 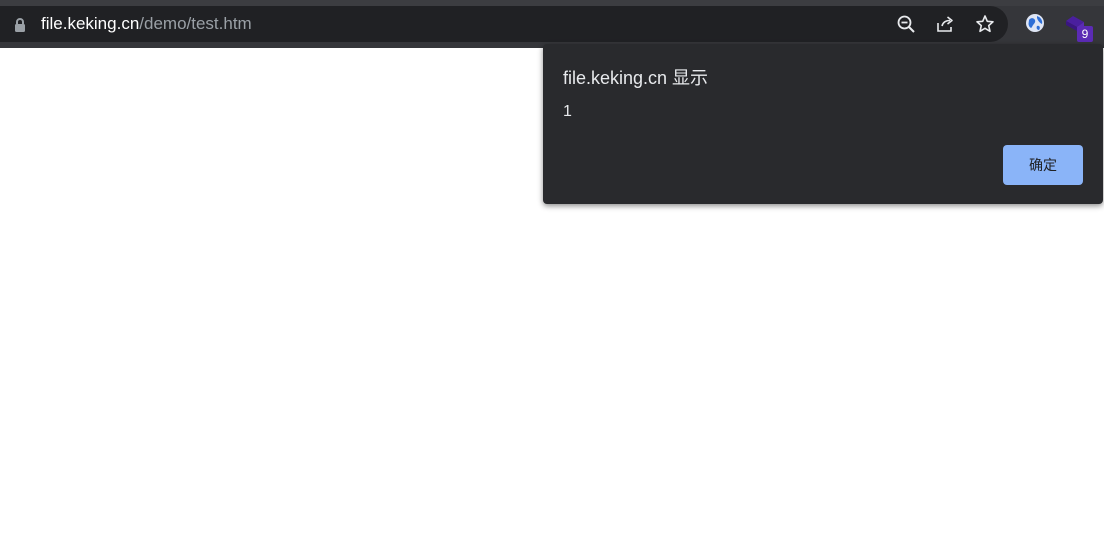 I want to click on url-text: file.keking.cn/demo/test.htm, so click(x=146, y=24).